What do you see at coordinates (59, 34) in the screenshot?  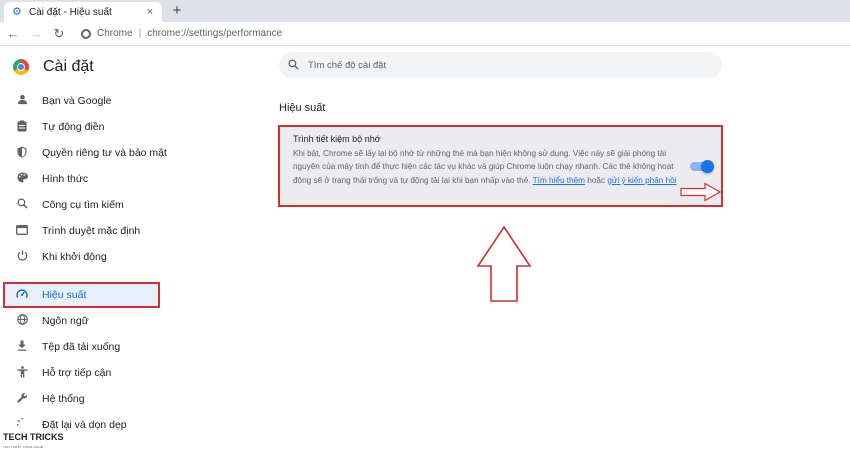 I see `reload-icon: ↻` at bounding box center [59, 34].